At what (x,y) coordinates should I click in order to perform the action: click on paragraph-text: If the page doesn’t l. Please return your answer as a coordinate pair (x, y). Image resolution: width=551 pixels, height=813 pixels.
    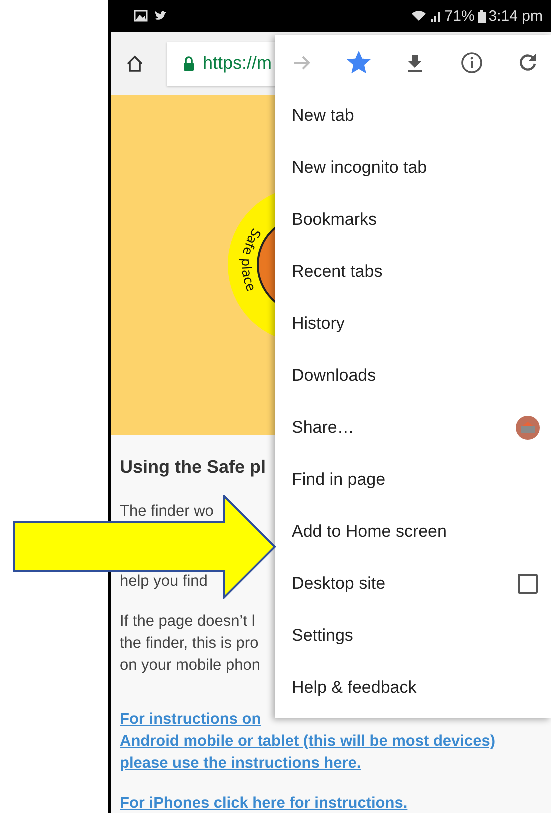
    Looking at the image, I should click on (188, 622).